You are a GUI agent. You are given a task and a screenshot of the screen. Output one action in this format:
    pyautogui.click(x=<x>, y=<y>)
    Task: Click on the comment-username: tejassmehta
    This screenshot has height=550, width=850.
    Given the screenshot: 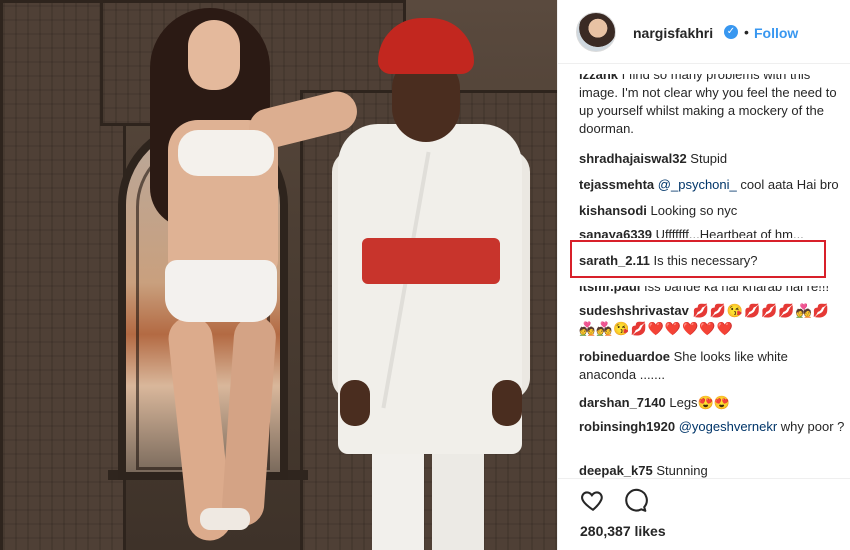 What is the action you would take?
    pyautogui.click(x=616, y=184)
    